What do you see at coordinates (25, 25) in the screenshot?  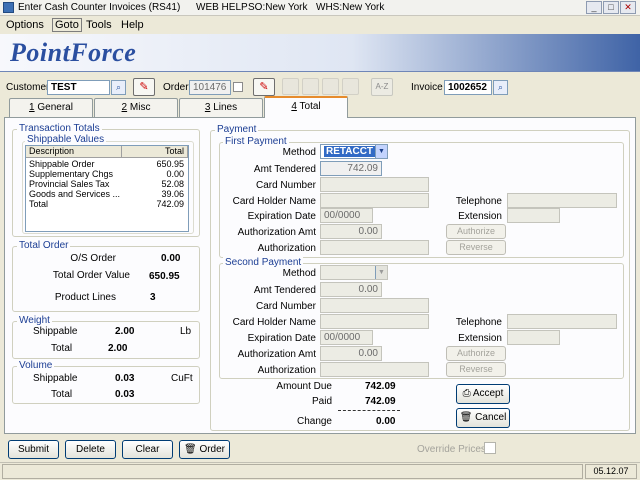 I see `menu-options: Options` at bounding box center [25, 25].